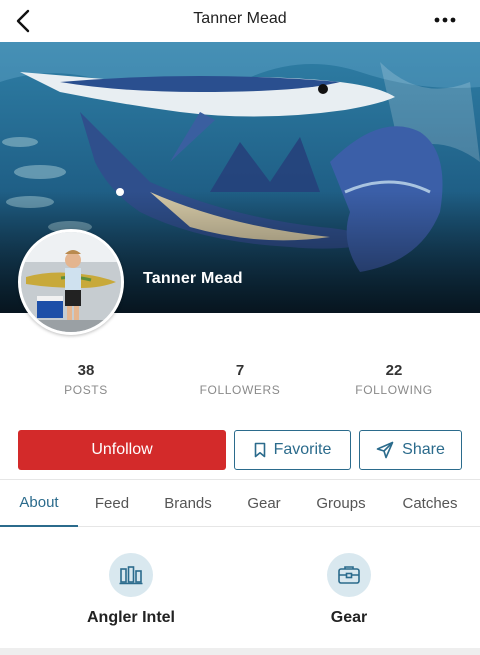 The image size is (480, 655). I want to click on followers-count: 7, so click(240, 370).